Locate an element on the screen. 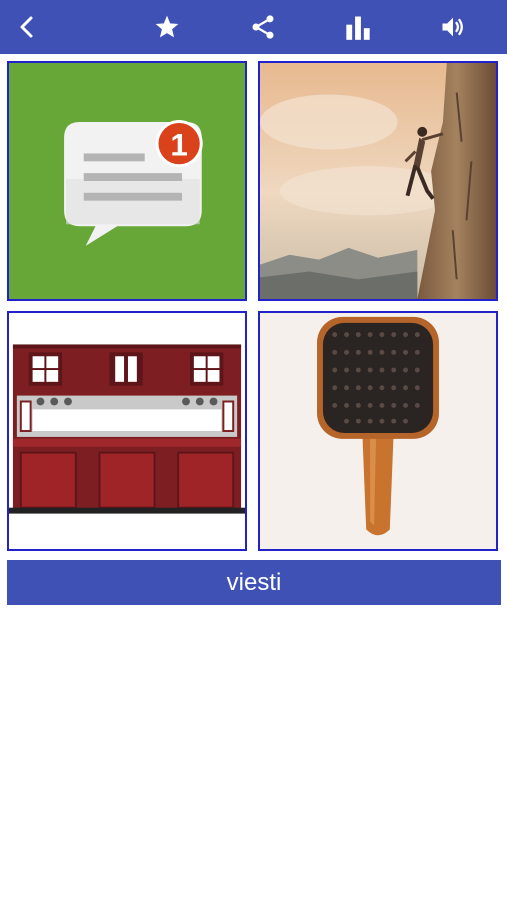  top-toolbar is located at coordinates (253, 27).